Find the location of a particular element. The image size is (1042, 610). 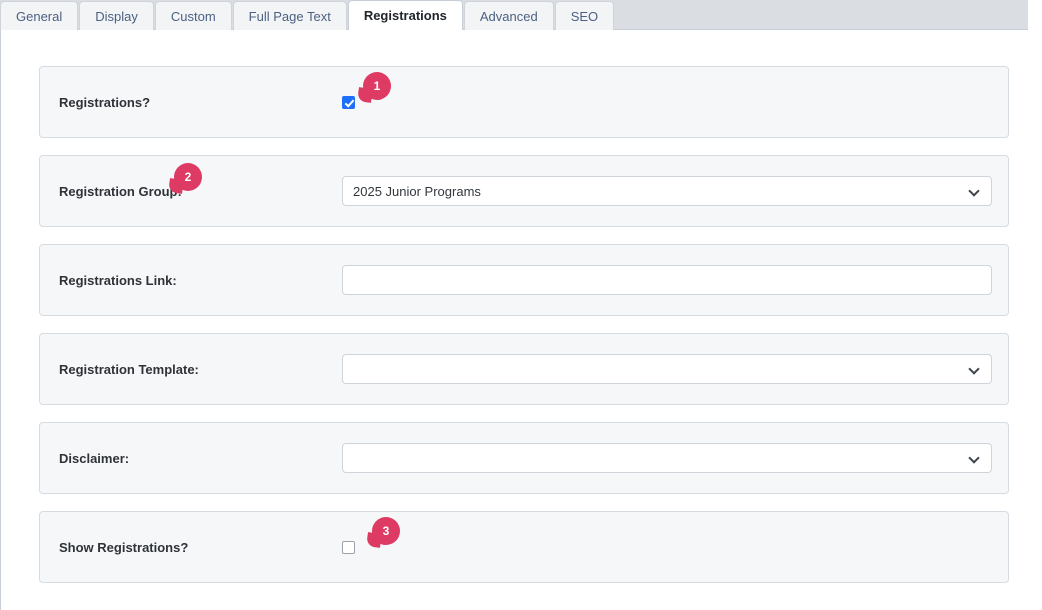

field-label-disclaimer: Disclaimer: is located at coordinates (94, 458).